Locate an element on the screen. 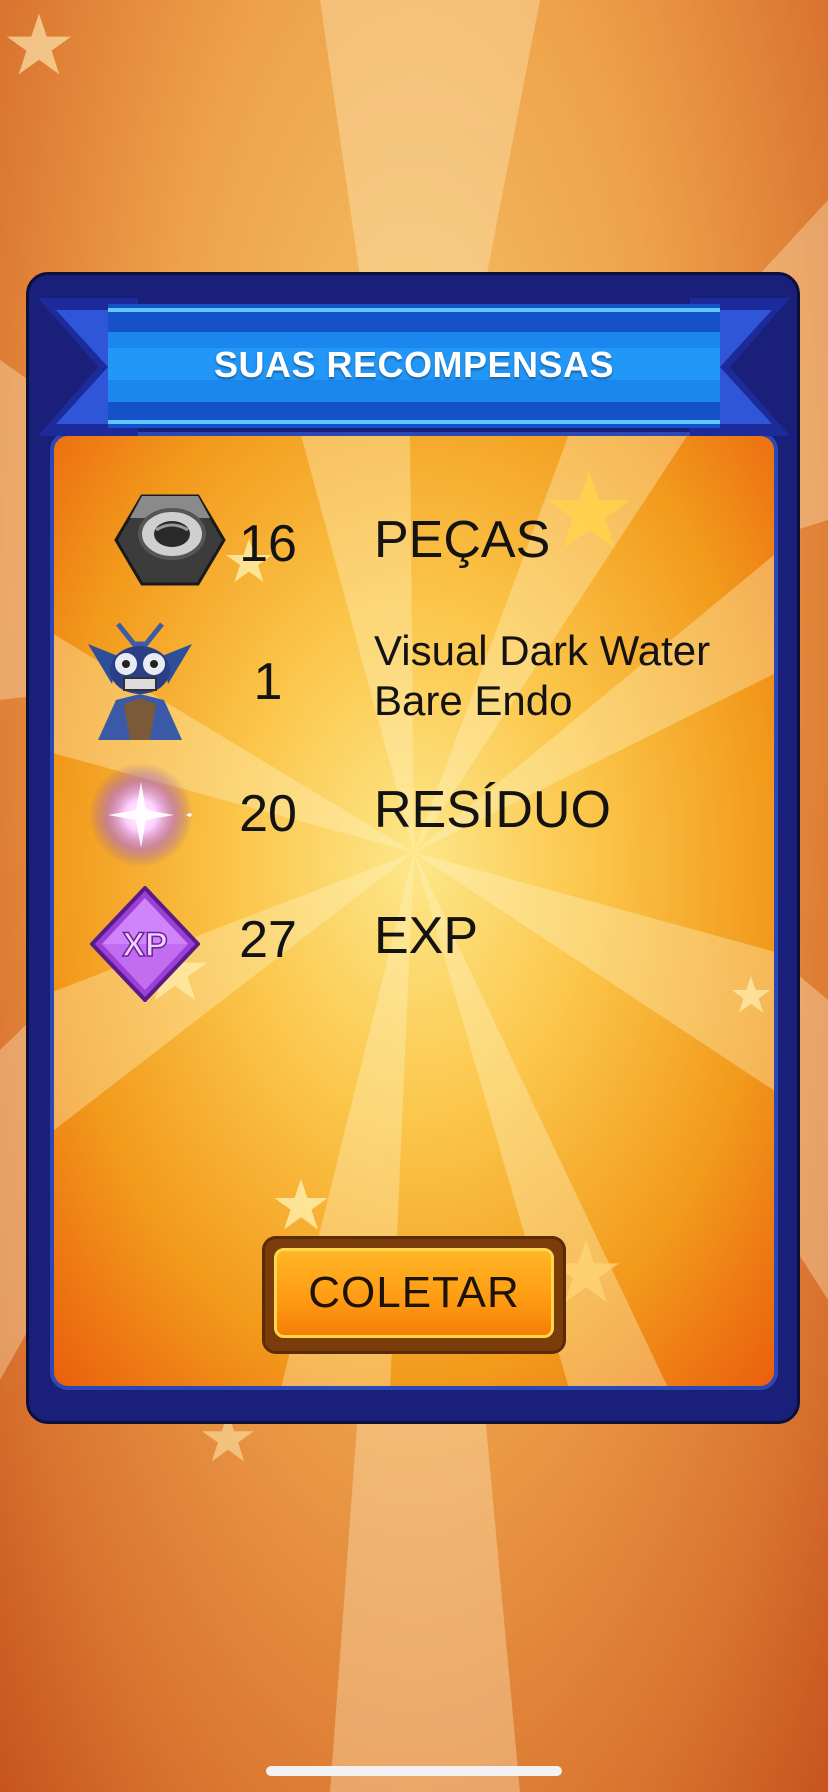 This screenshot has height=1792, width=828. collect-button-frame: COLETAR is located at coordinates (414, 1295).